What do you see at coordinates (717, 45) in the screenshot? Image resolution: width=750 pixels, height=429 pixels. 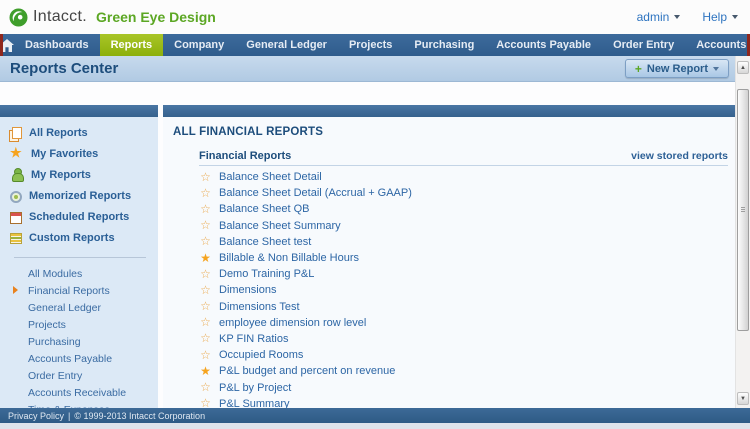 I see `nav-tab: Accounts Receivable` at bounding box center [717, 45].